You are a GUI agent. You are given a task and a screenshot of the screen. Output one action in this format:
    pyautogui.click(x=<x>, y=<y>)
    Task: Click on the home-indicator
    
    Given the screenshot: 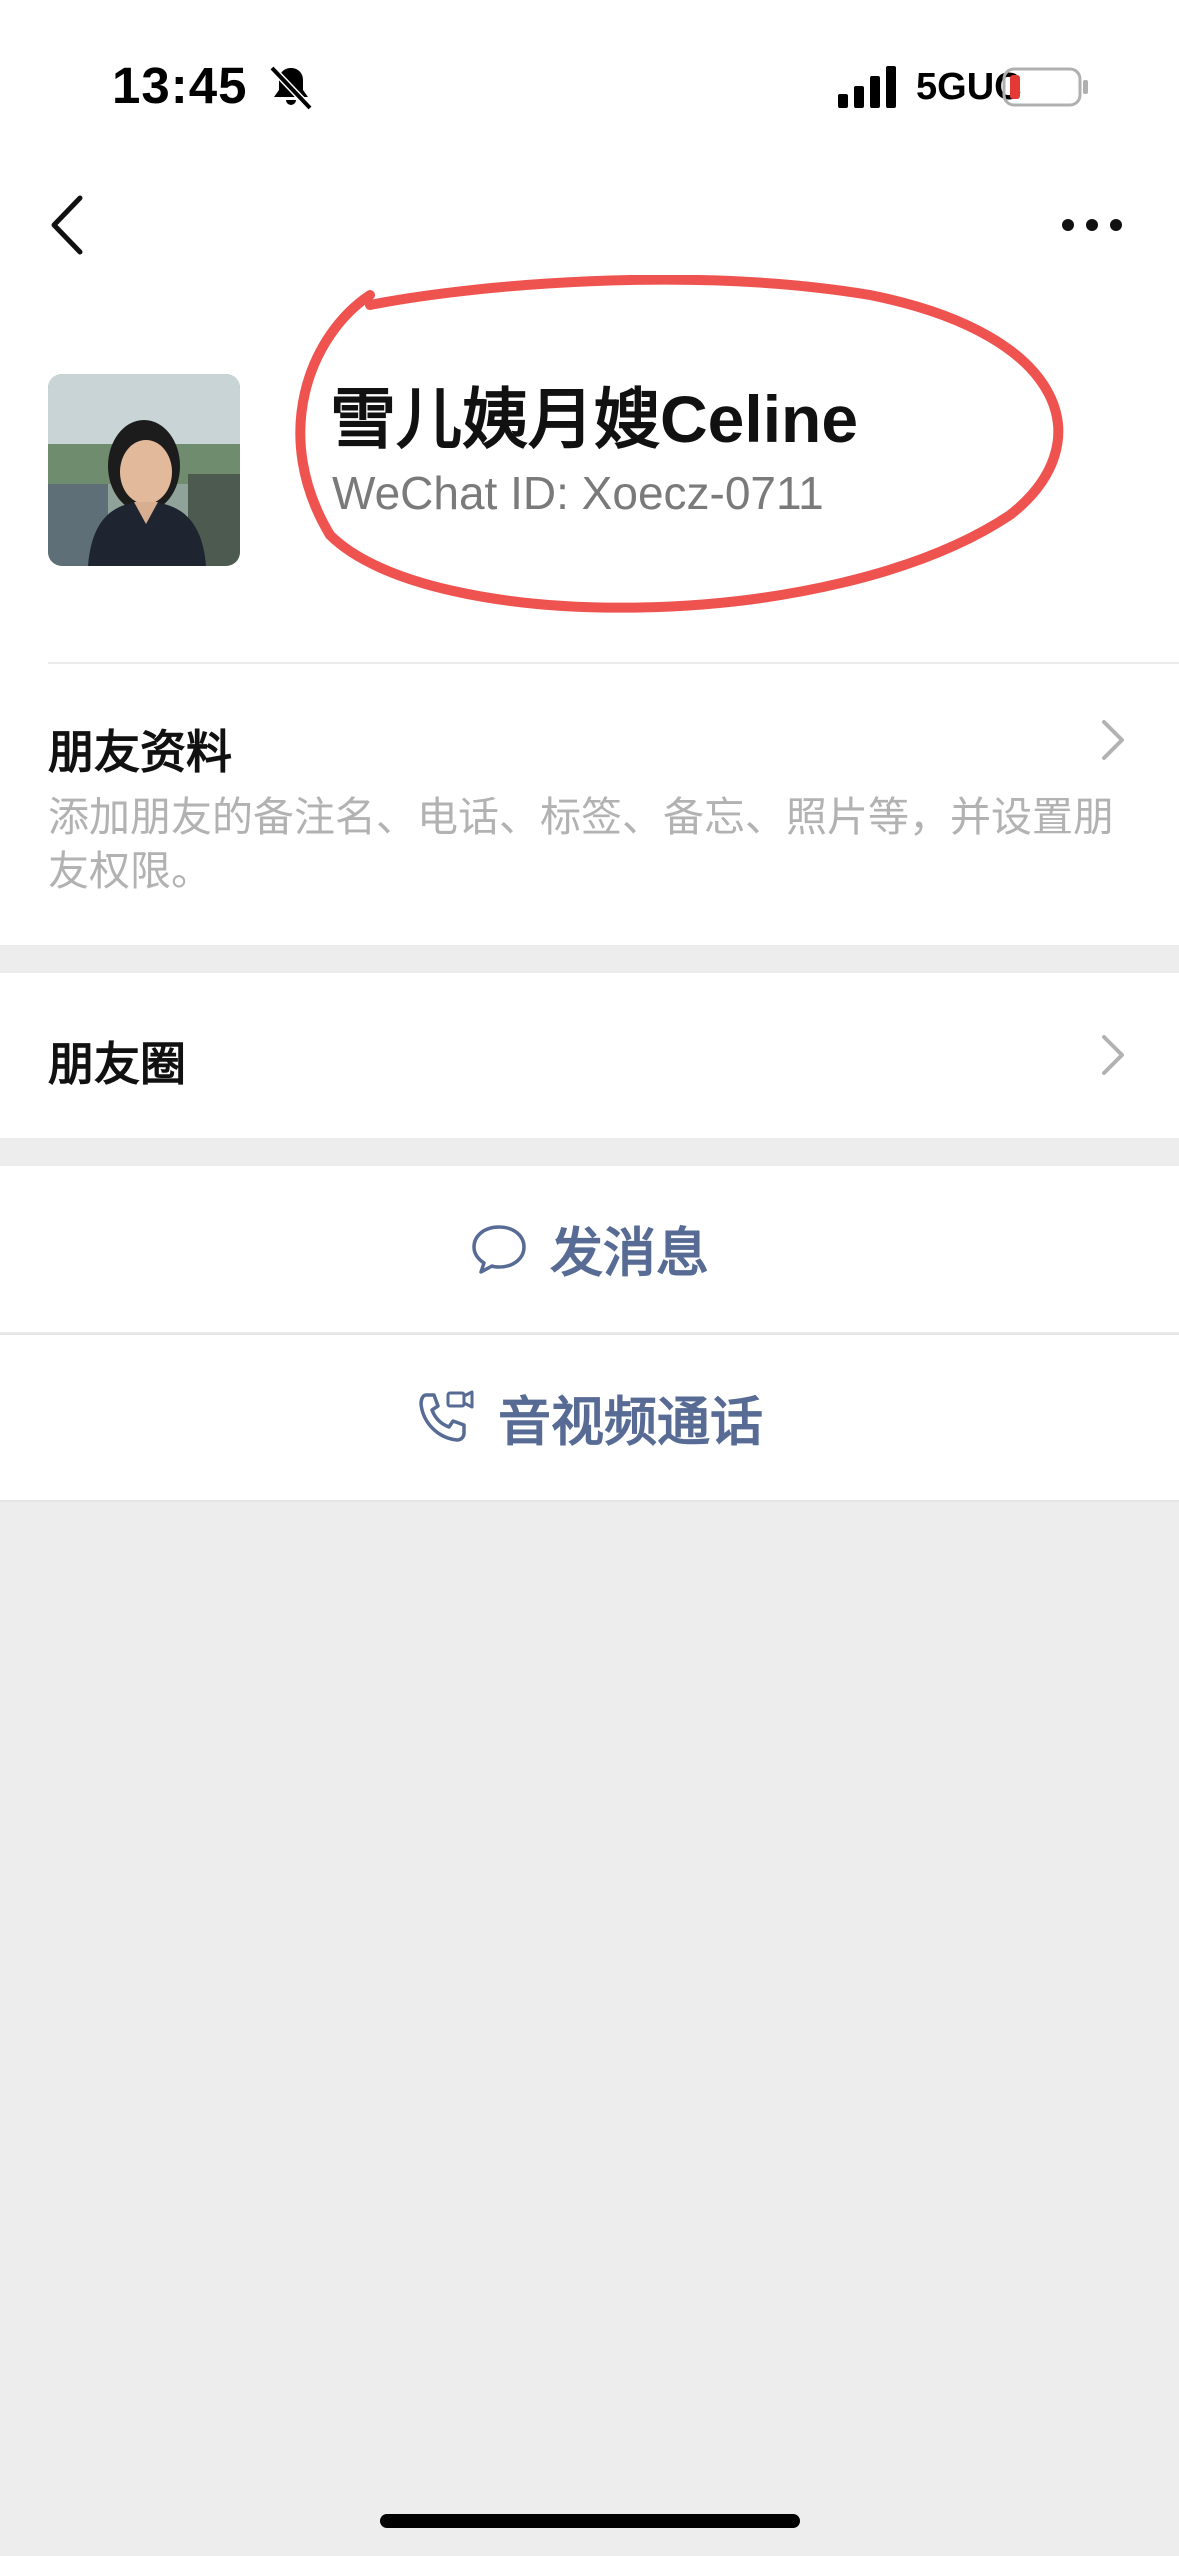 What is the action you would take?
    pyautogui.click(x=590, y=2521)
    